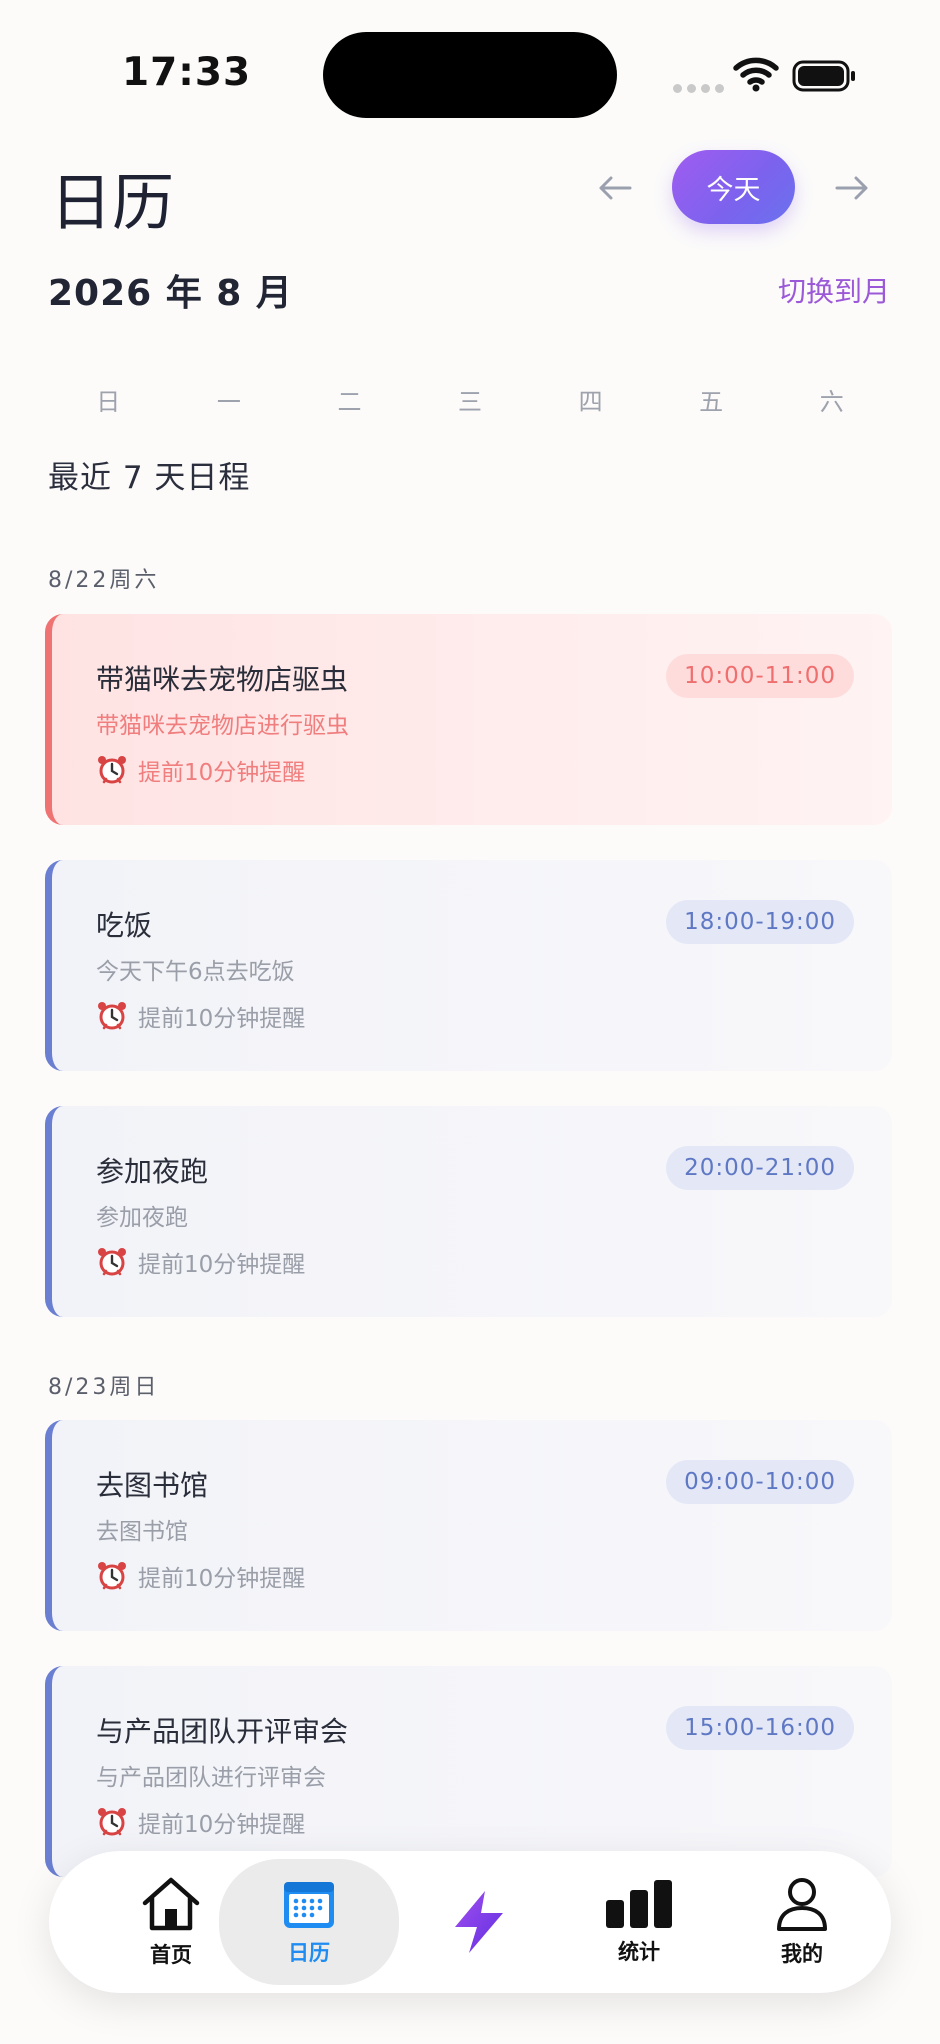 The width and height of the screenshot is (940, 2044). I want to click on dynamic-island, so click(470, 75).